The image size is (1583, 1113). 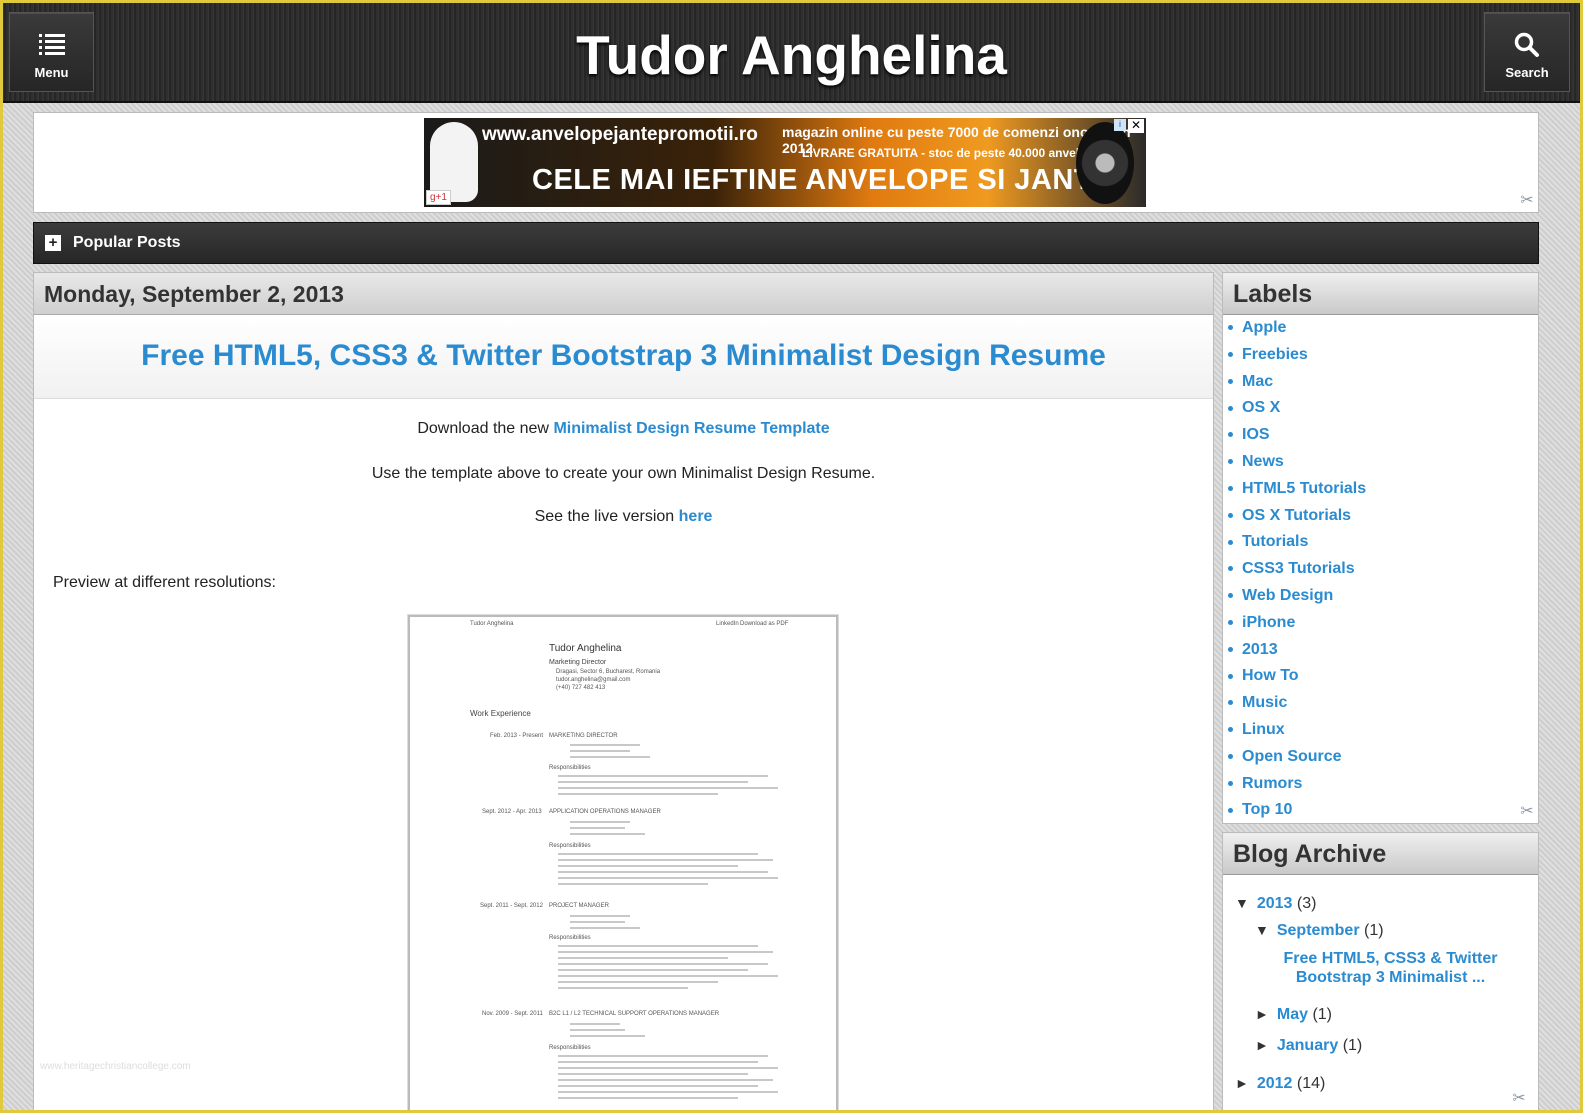 What do you see at coordinates (1526, 44) in the screenshot?
I see `magnifier-icon` at bounding box center [1526, 44].